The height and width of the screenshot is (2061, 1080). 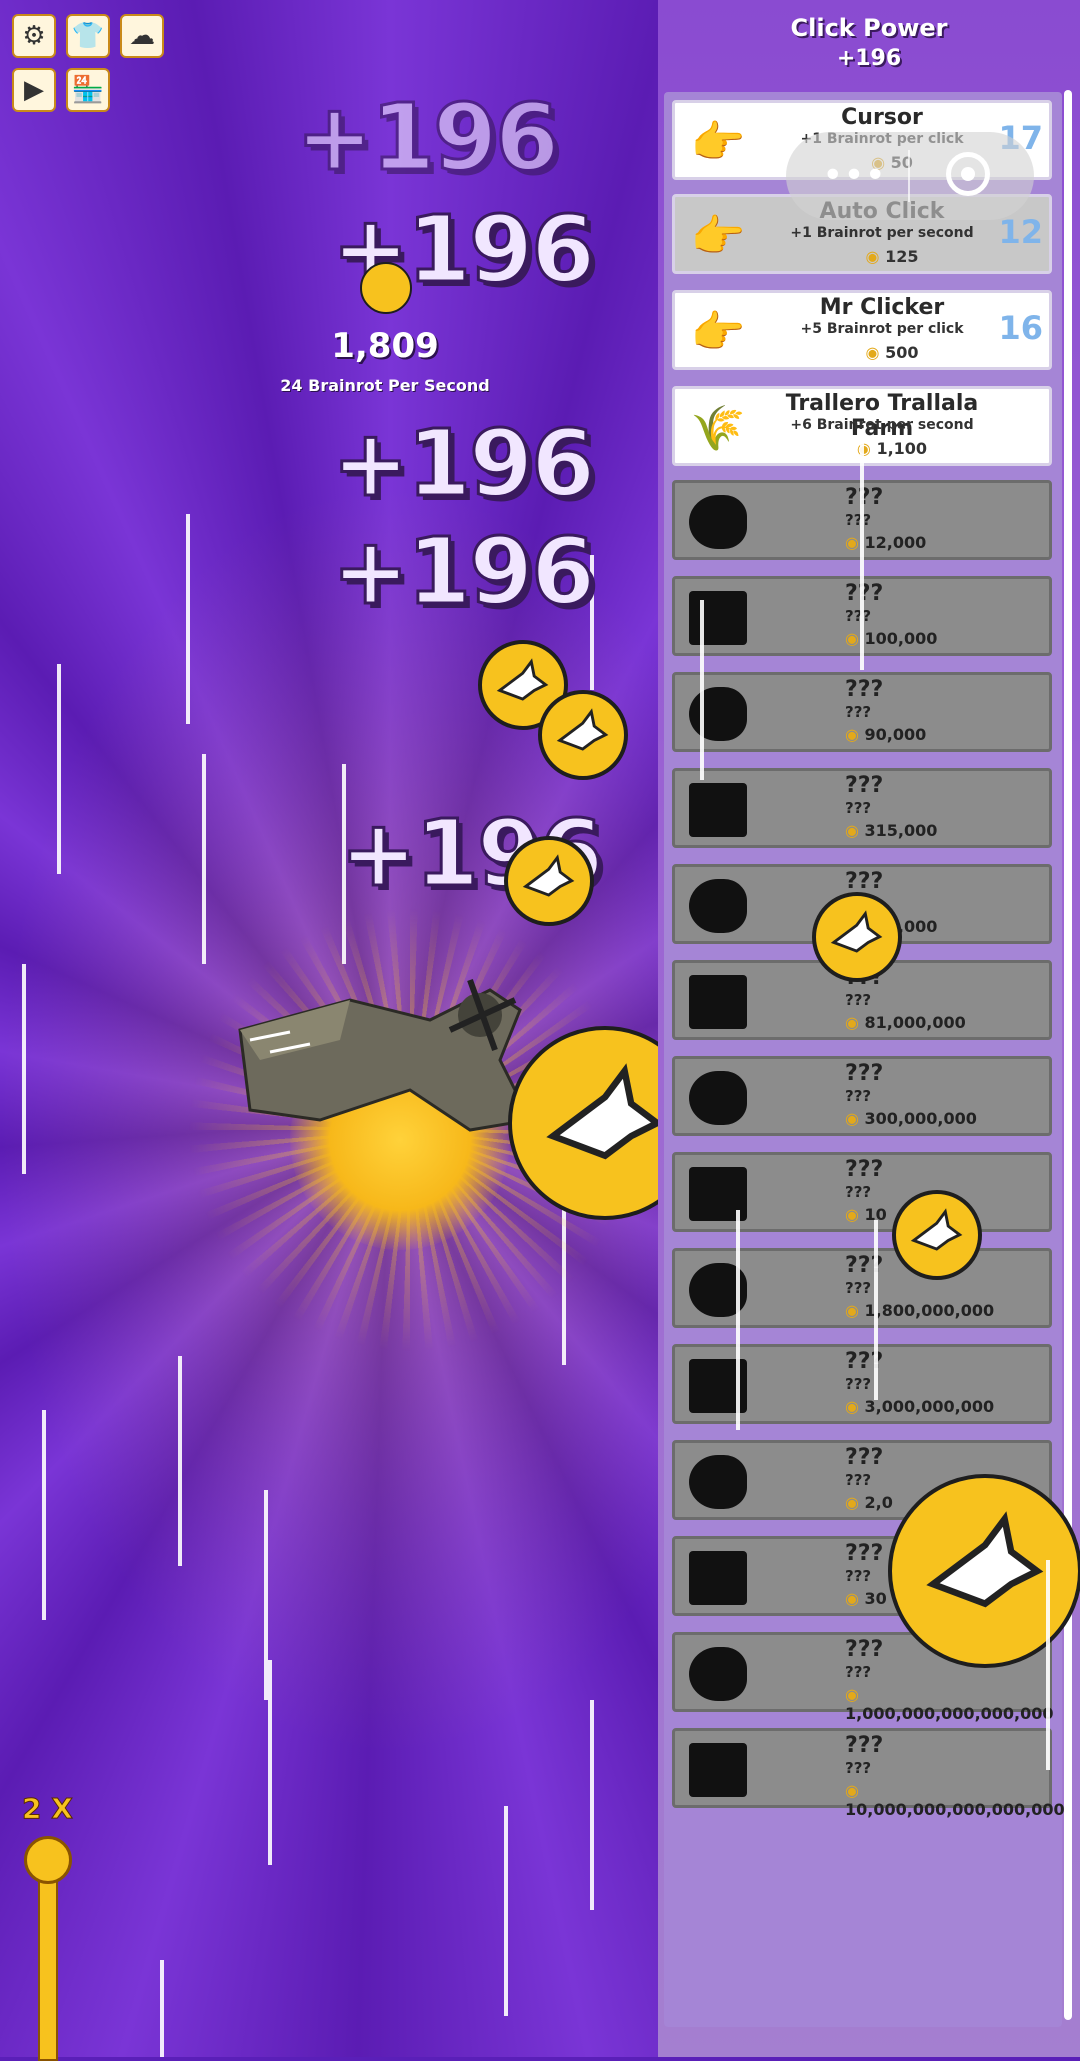 What do you see at coordinates (854, 176) in the screenshot?
I see `more-dots-icon: •••` at bounding box center [854, 176].